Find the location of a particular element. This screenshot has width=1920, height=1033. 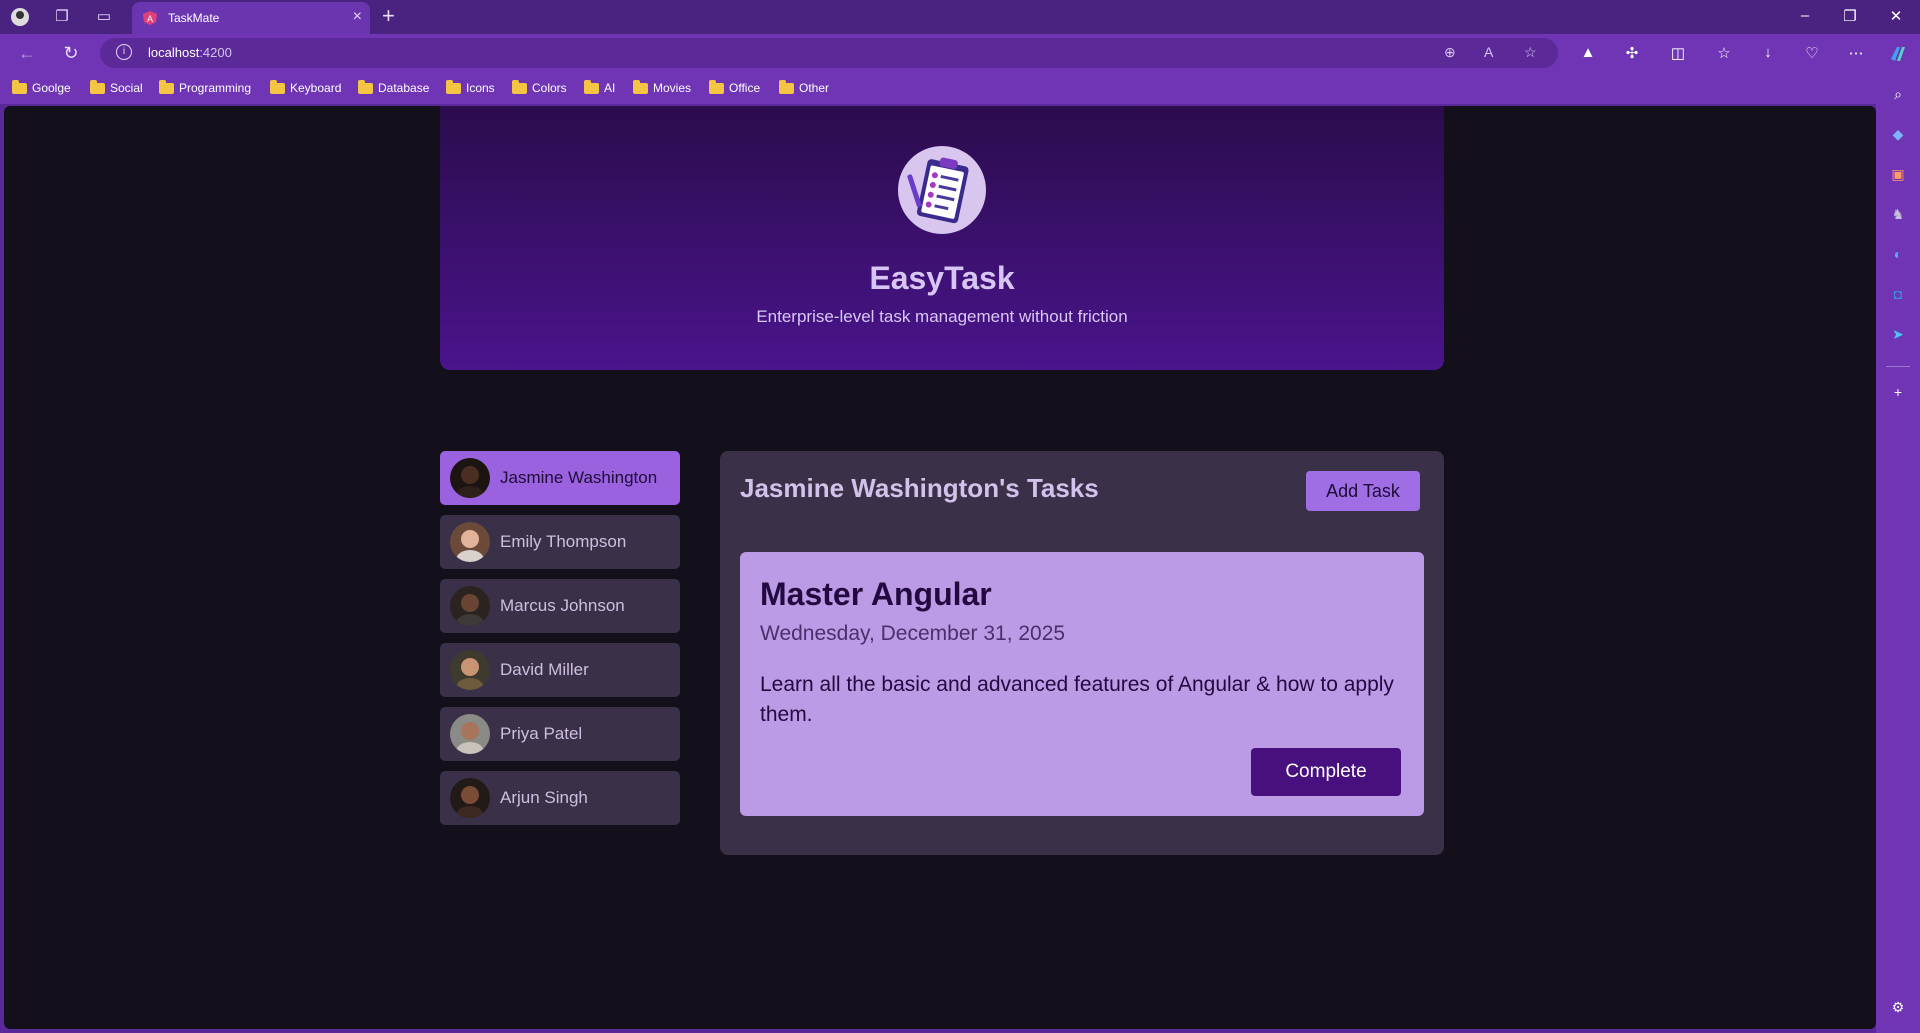

bookmark-label: Social is located at coordinates (126, 88).